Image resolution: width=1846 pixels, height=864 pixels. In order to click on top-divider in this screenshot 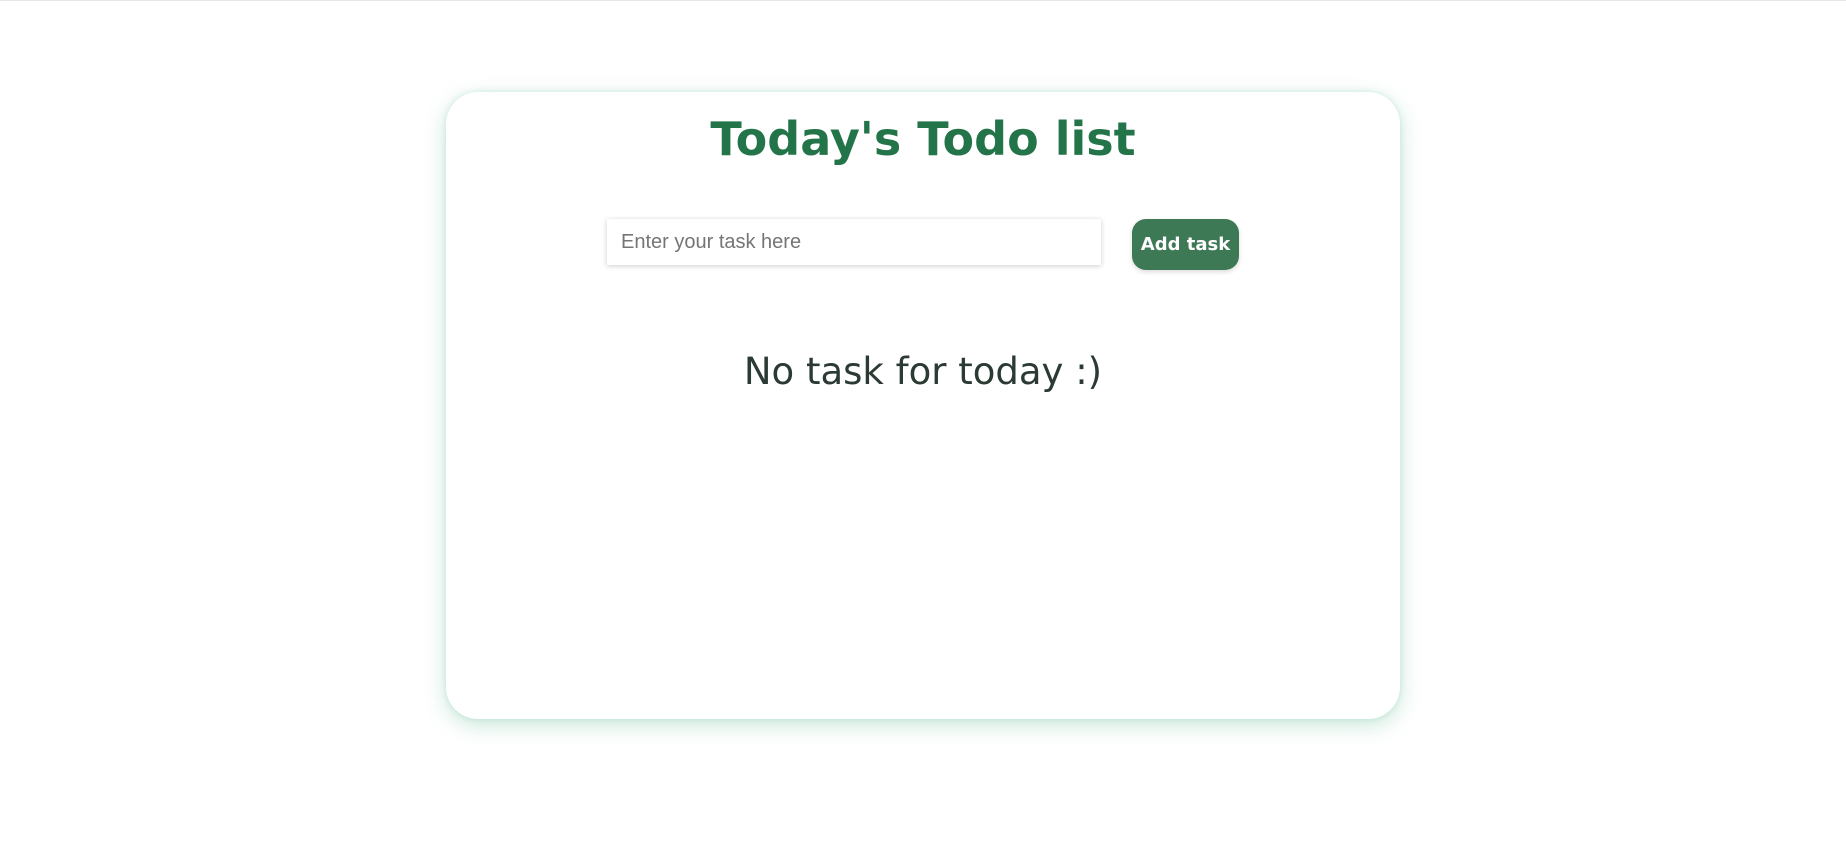, I will do `click(923, 0)`.